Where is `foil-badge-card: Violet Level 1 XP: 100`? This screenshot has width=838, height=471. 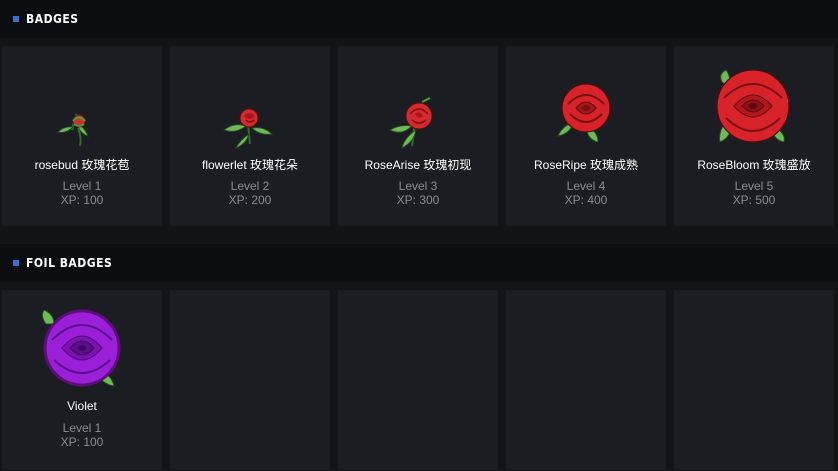 foil-badge-card: Violet Level 1 XP: 100 is located at coordinates (82, 380).